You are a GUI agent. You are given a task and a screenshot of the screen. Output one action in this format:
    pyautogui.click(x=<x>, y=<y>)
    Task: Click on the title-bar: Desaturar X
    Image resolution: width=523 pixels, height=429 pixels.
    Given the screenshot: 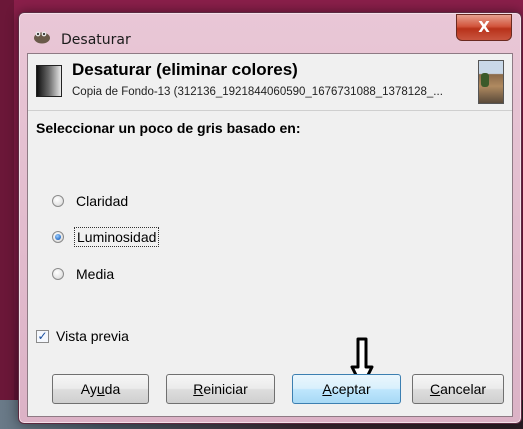 What is the action you would take?
    pyautogui.click(x=270, y=33)
    